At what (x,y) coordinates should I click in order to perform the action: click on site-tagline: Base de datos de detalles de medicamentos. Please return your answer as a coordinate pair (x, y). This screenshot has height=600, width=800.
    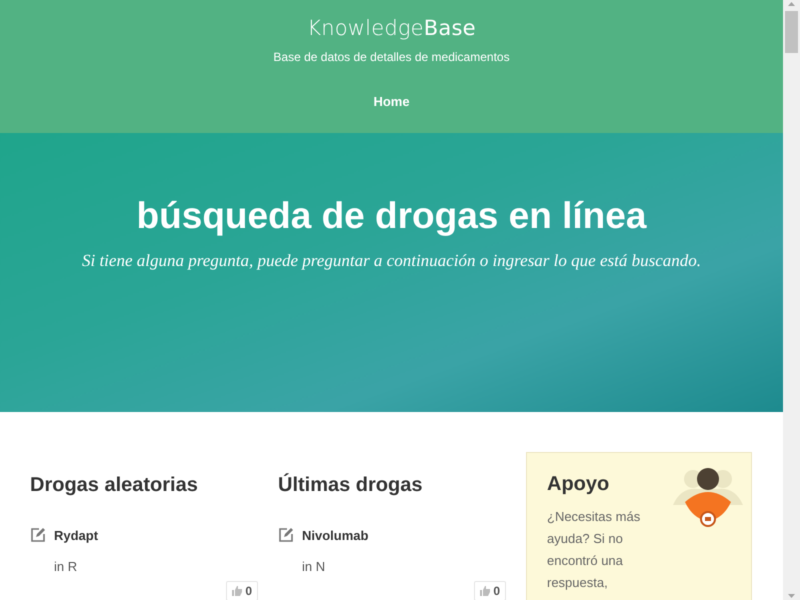
    Looking at the image, I should click on (391, 57).